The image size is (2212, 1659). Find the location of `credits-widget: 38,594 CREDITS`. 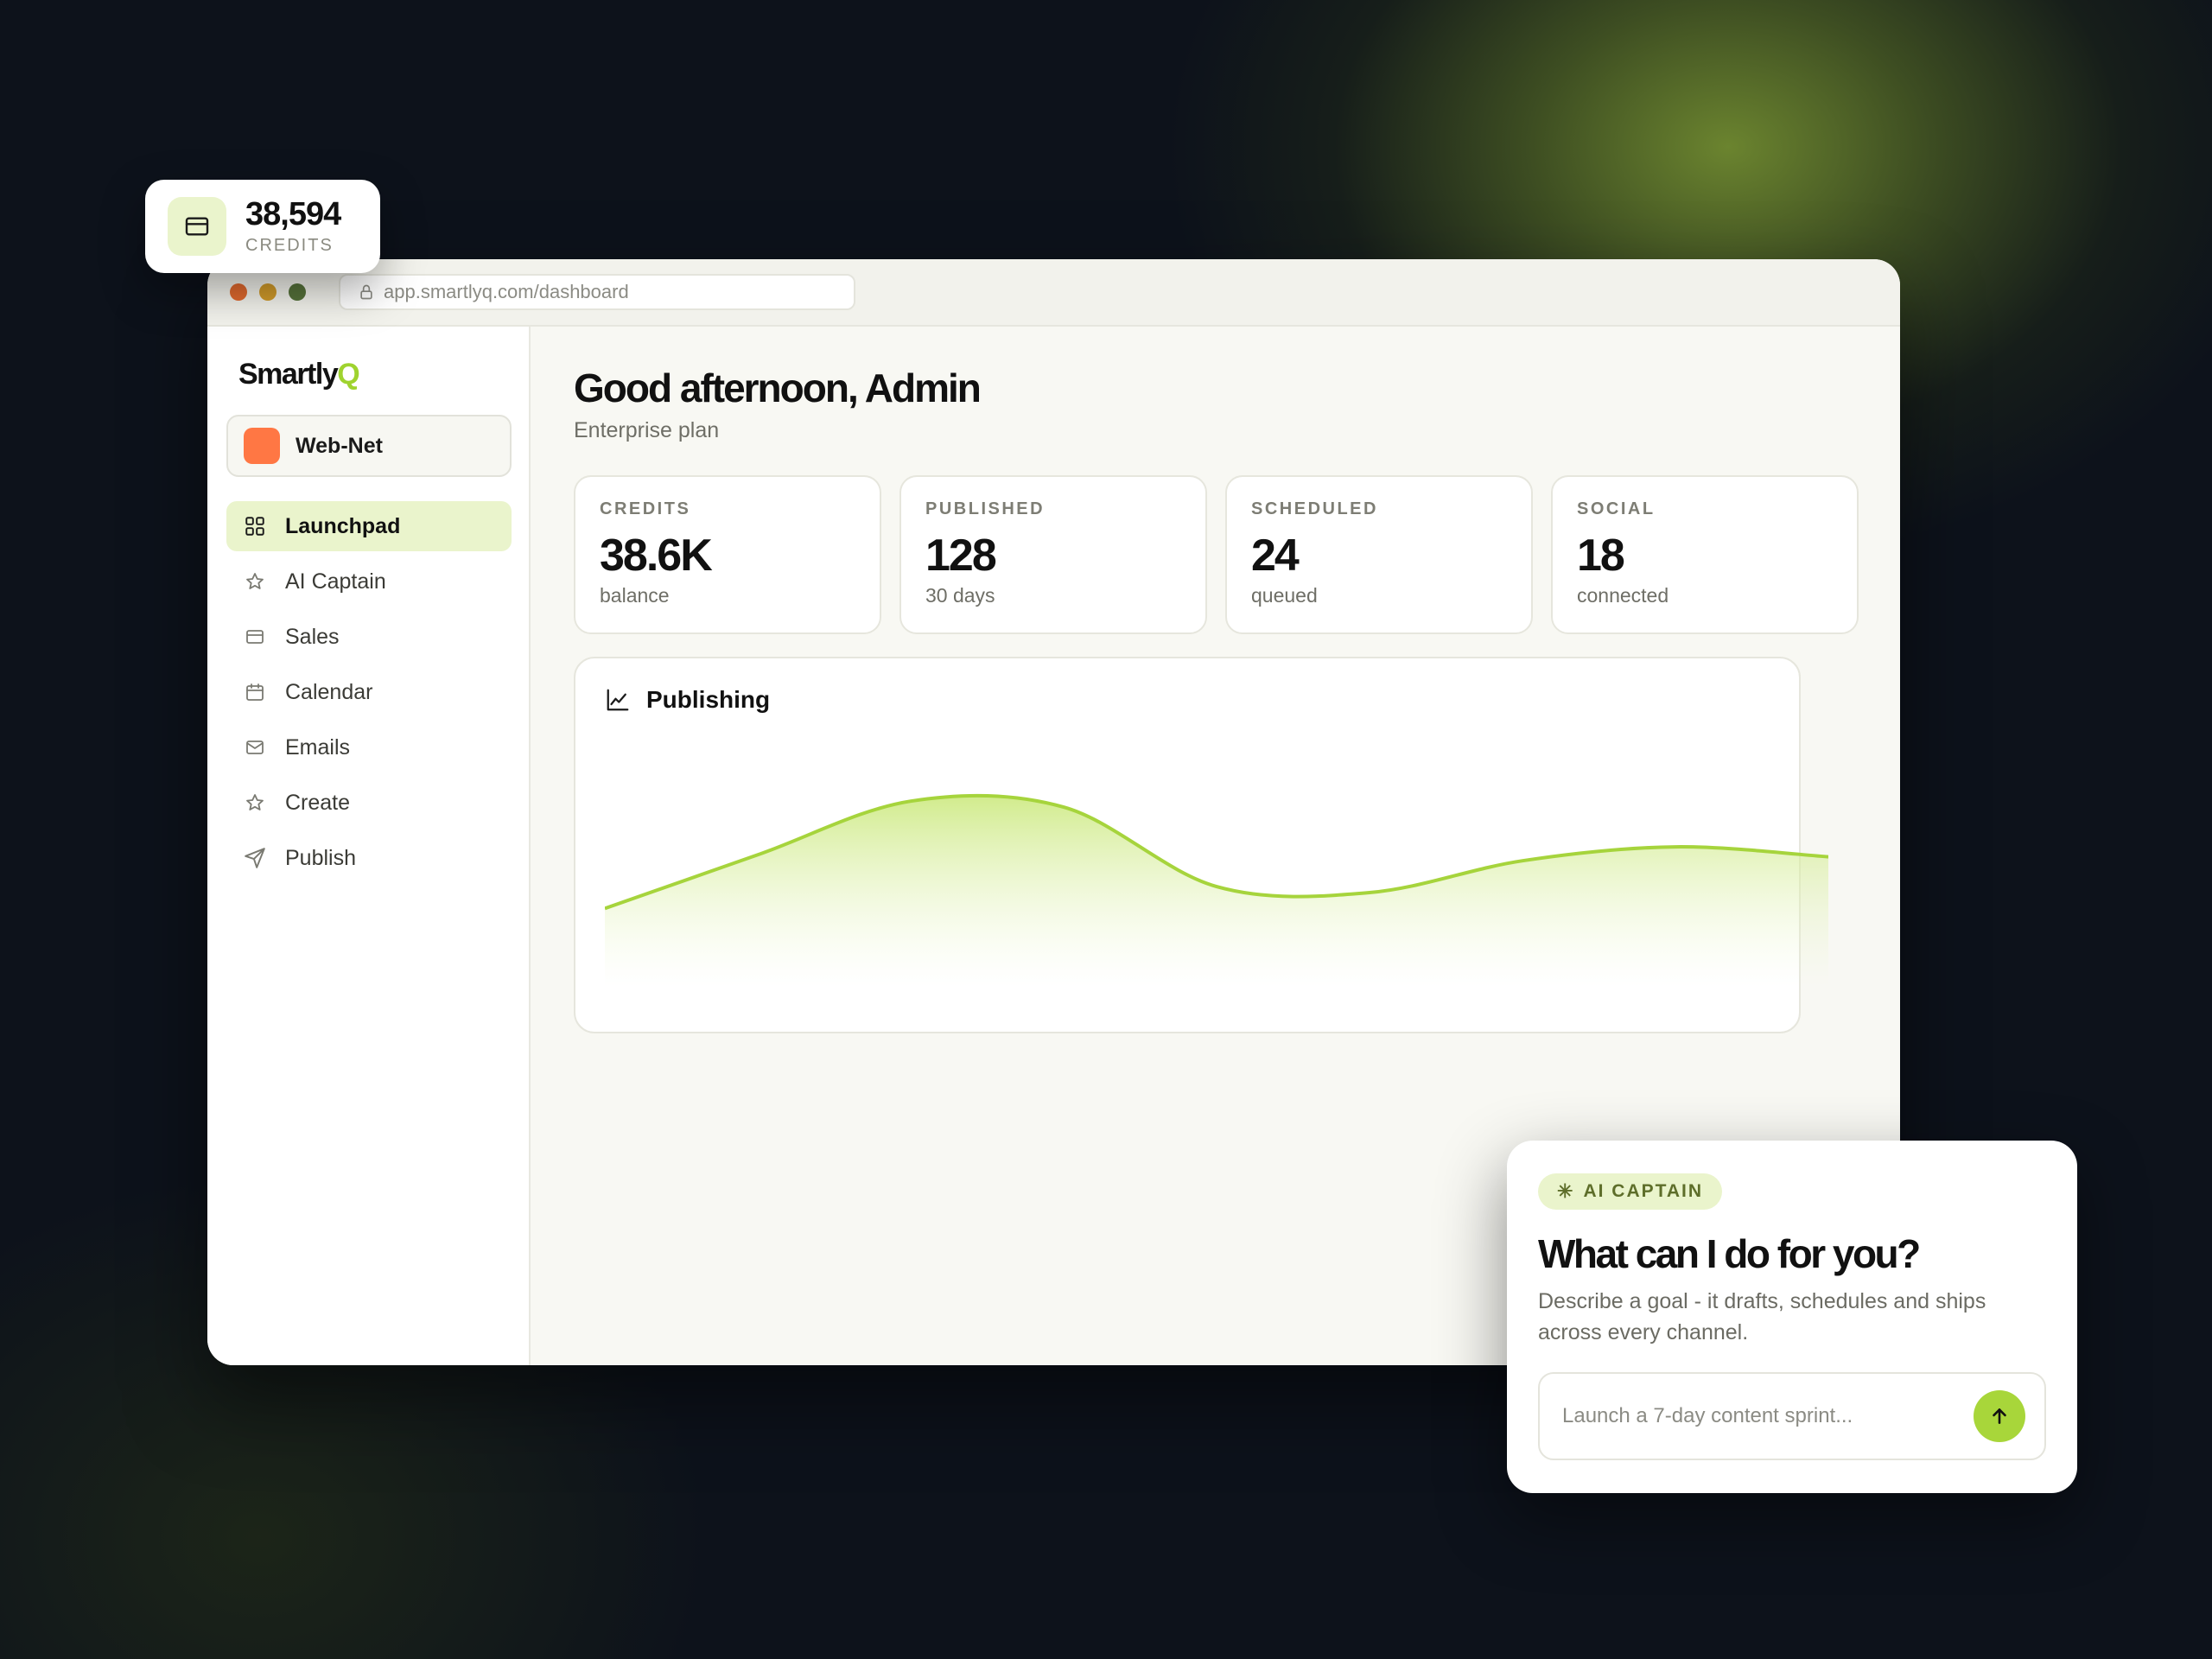

credits-widget: 38,594 CREDITS is located at coordinates (262, 226).